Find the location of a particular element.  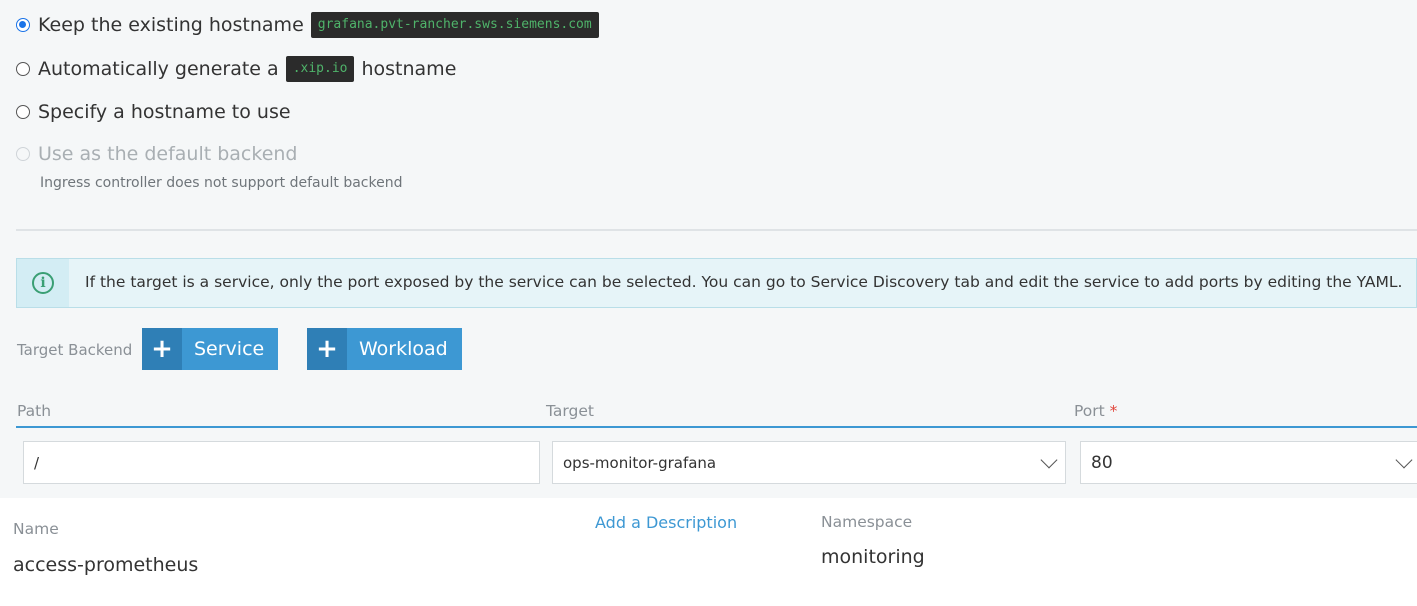

auto-generate-label-after: hostname is located at coordinates (409, 69).